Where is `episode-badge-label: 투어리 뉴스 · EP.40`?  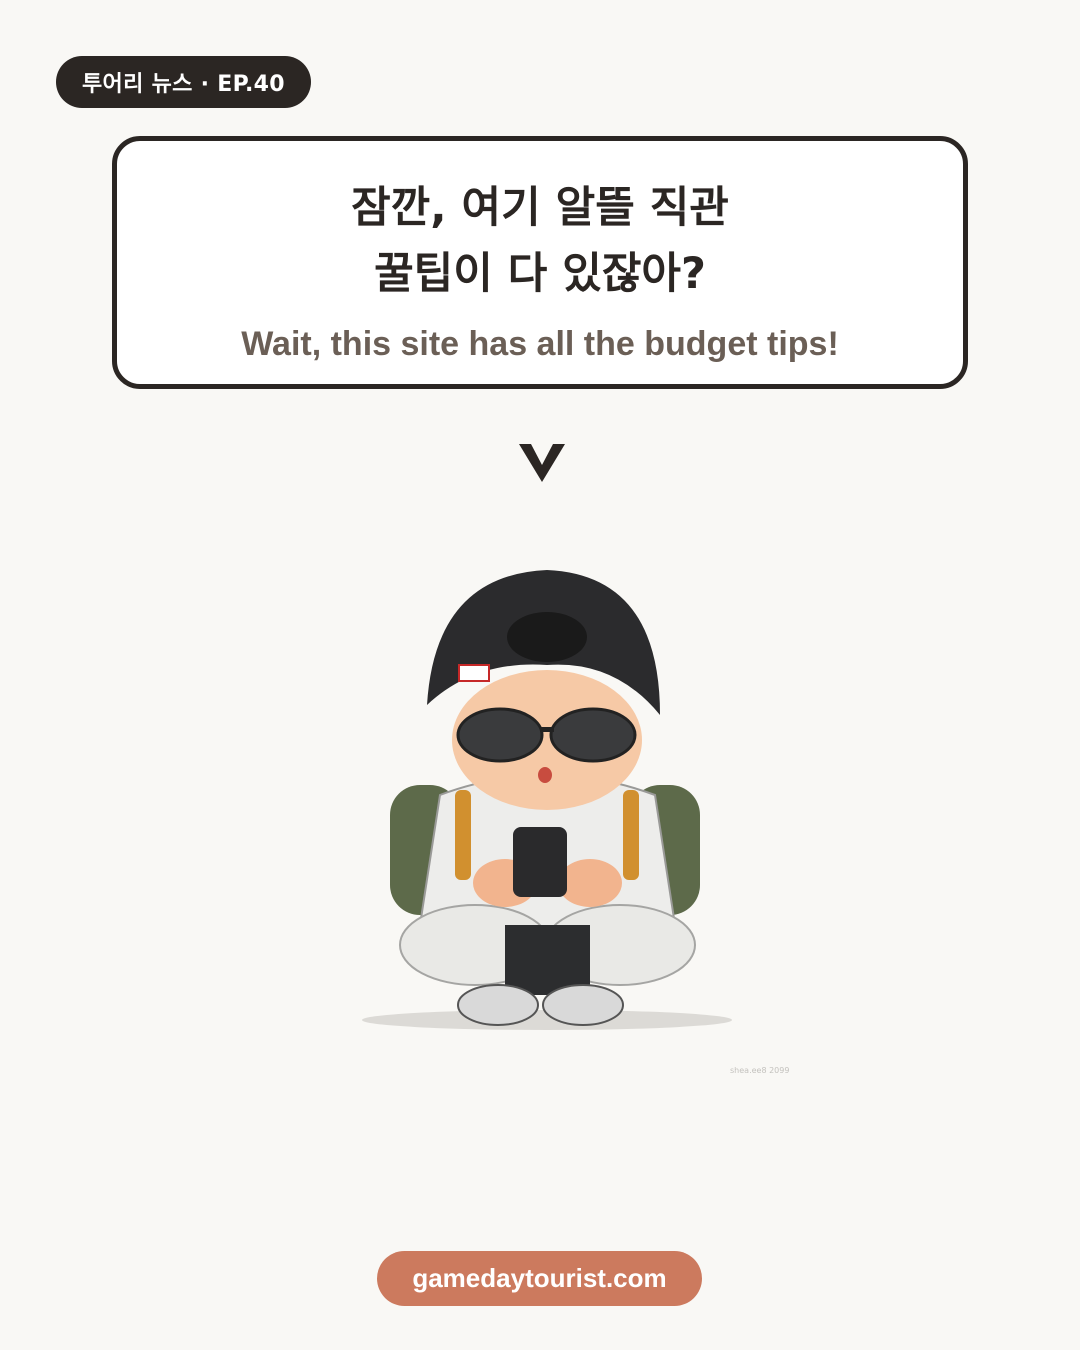
episode-badge-label: 투어리 뉴스 · EP.40 is located at coordinates (183, 84).